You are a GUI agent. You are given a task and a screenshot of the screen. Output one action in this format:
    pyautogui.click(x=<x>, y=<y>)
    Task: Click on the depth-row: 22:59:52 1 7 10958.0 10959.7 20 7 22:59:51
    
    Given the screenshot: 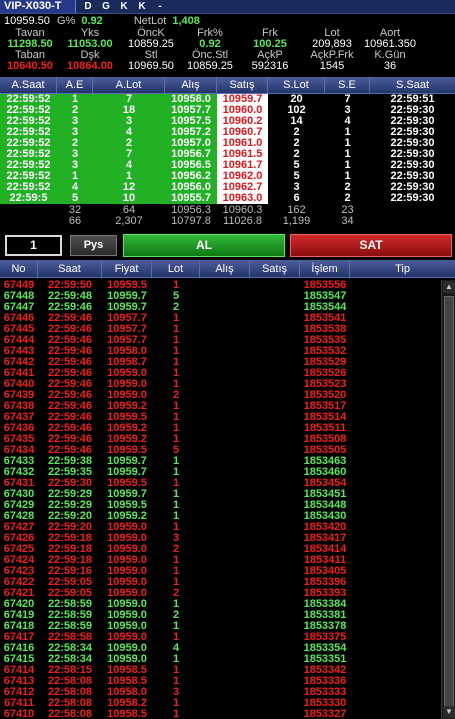 What is the action you would take?
    pyautogui.click(x=227, y=99)
    